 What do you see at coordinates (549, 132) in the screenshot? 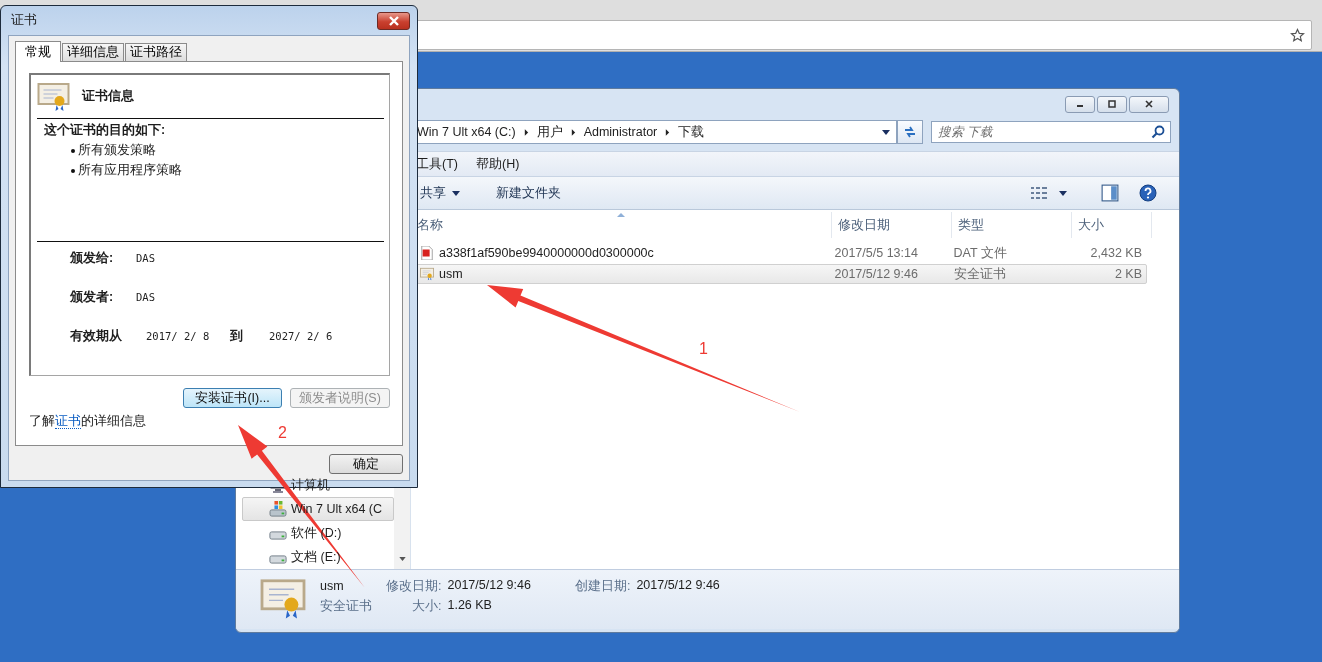
I see `breadcrumb-item: 用户` at bounding box center [549, 132].